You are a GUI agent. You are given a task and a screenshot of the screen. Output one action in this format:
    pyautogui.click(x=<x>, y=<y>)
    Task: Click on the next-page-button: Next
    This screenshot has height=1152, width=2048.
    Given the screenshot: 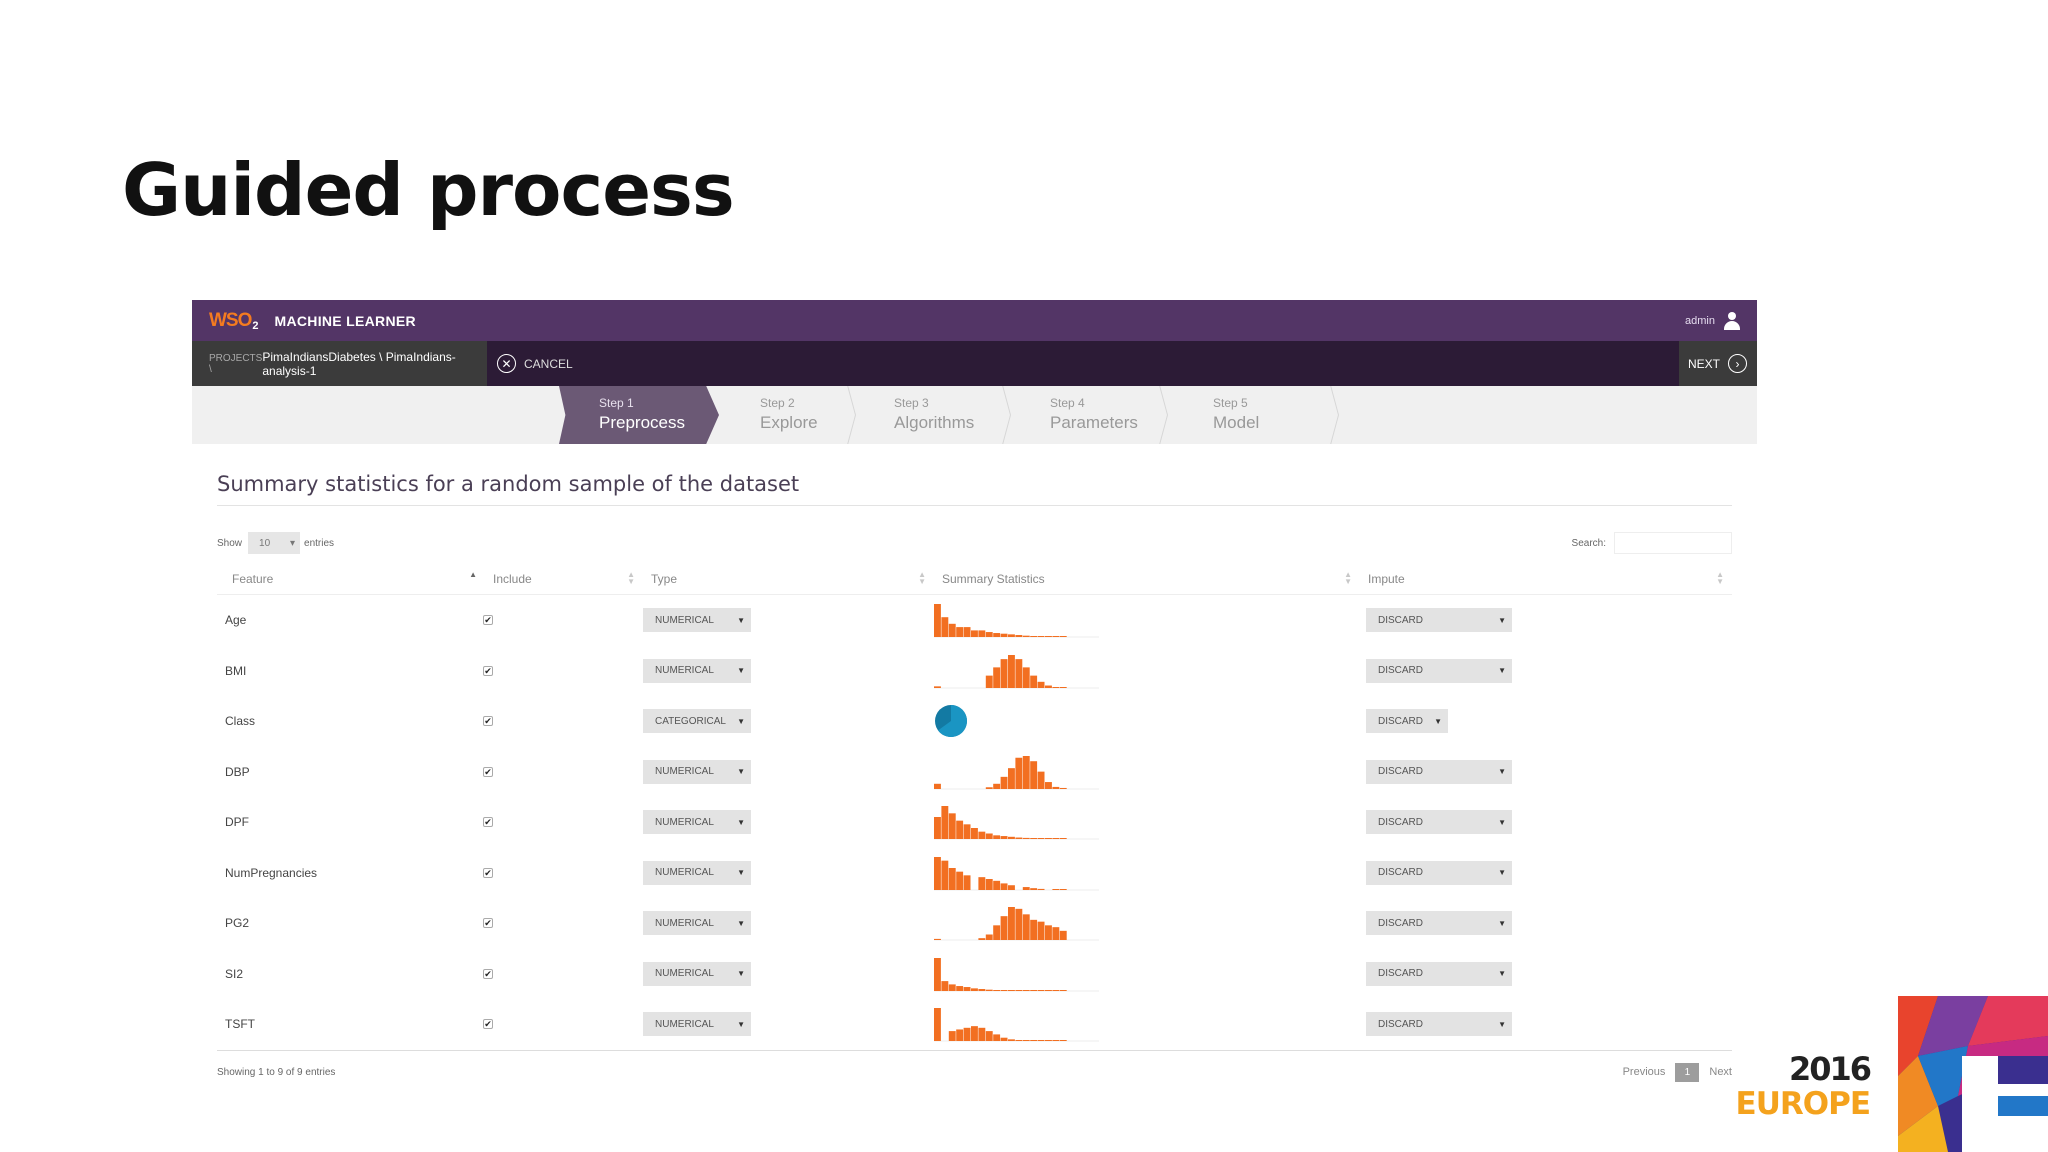 What is the action you would take?
    pyautogui.click(x=1720, y=1072)
    